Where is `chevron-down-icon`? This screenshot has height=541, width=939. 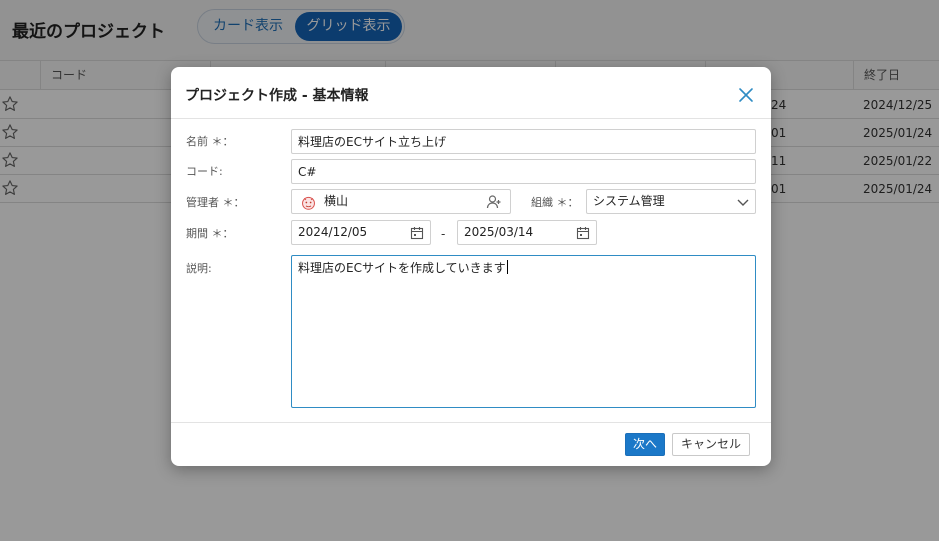
chevron-down-icon is located at coordinates (743, 202).